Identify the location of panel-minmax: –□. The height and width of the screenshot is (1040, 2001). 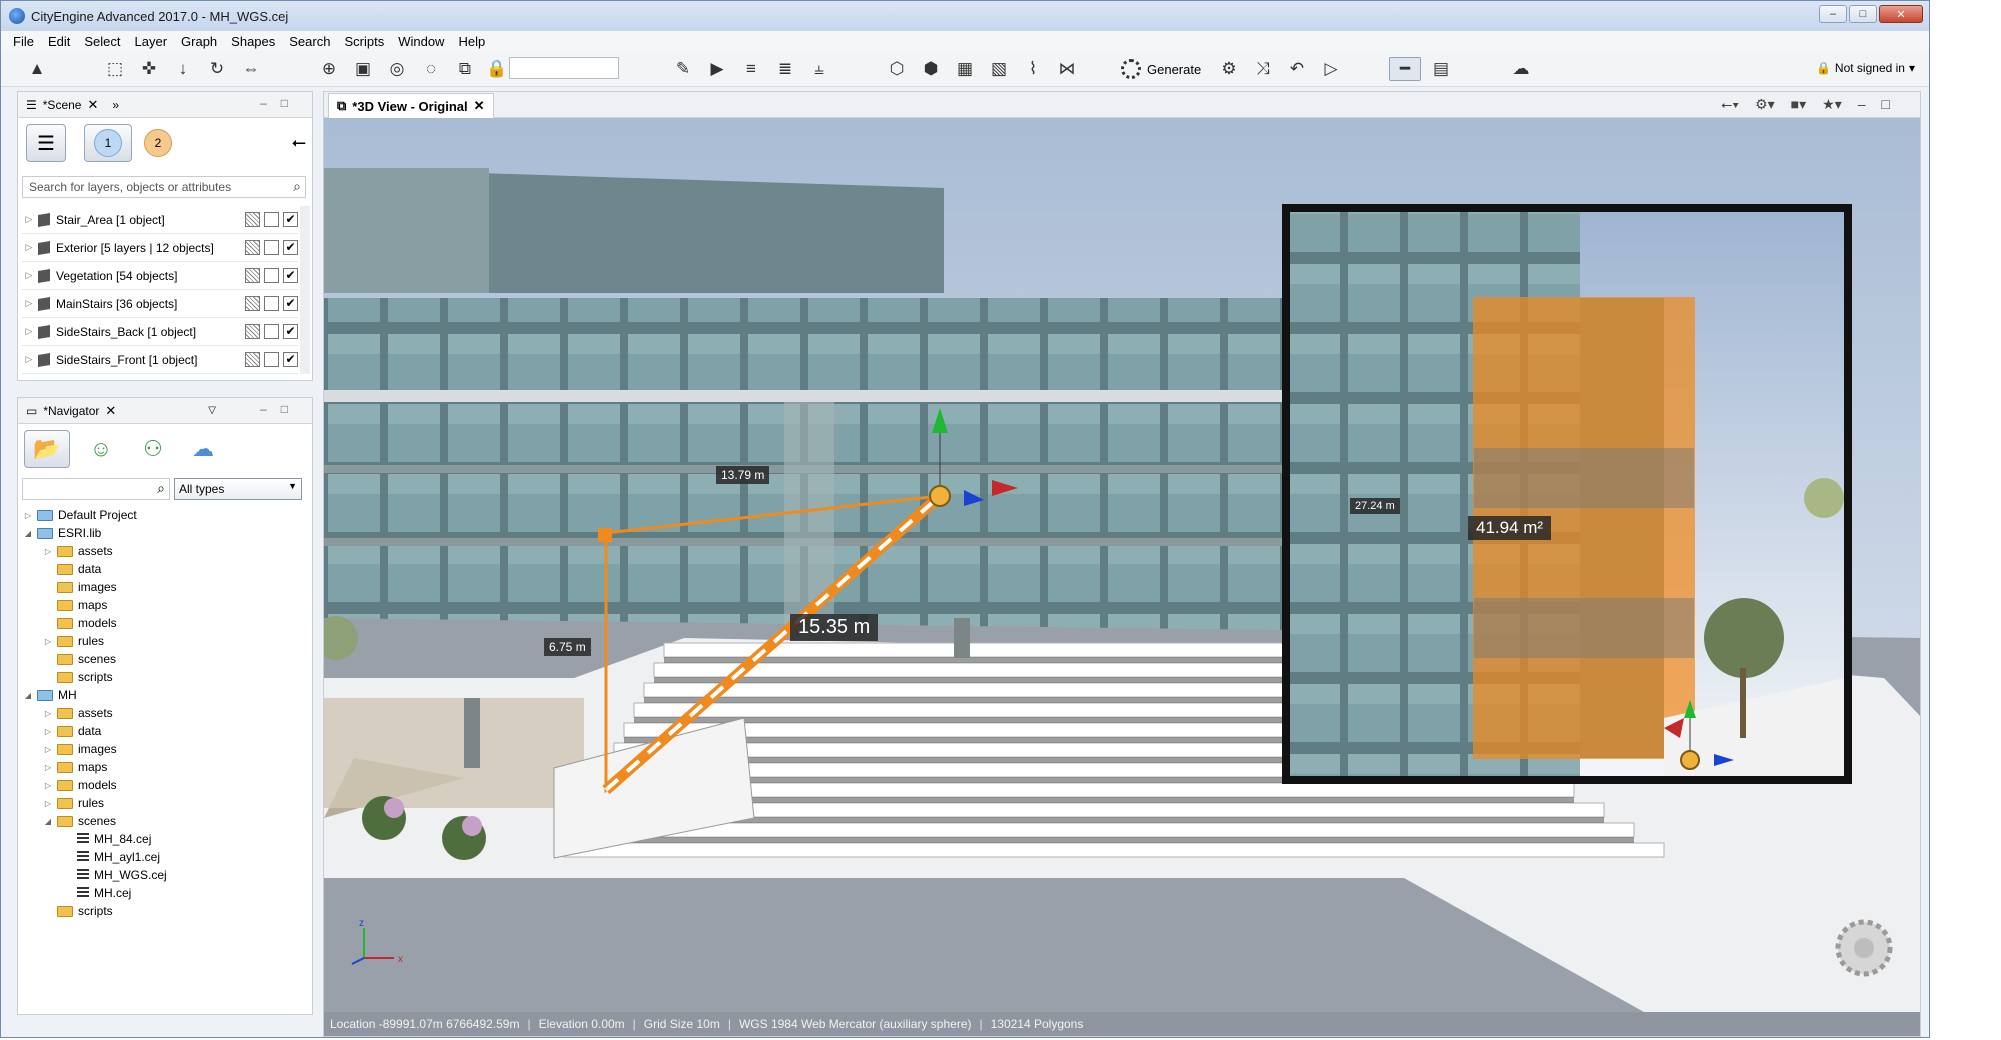
(281, 409).